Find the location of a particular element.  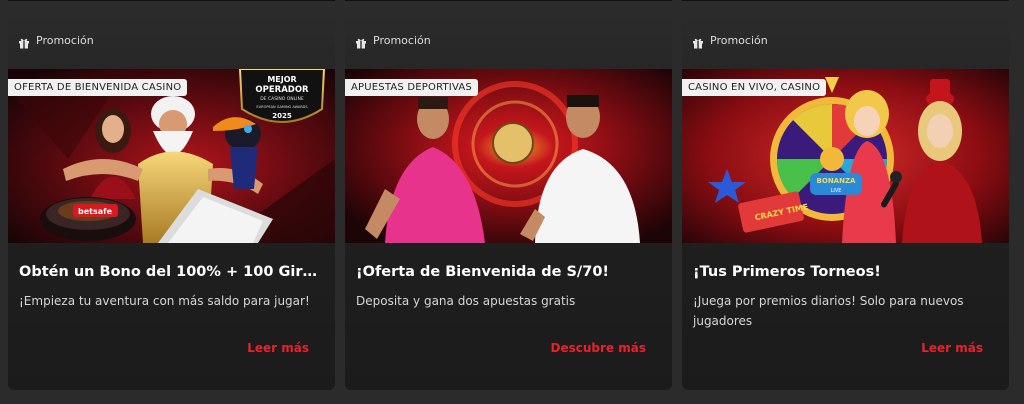

category-tag: CASINO EN VIVO, CASINO is located at coordinates (754, 87).